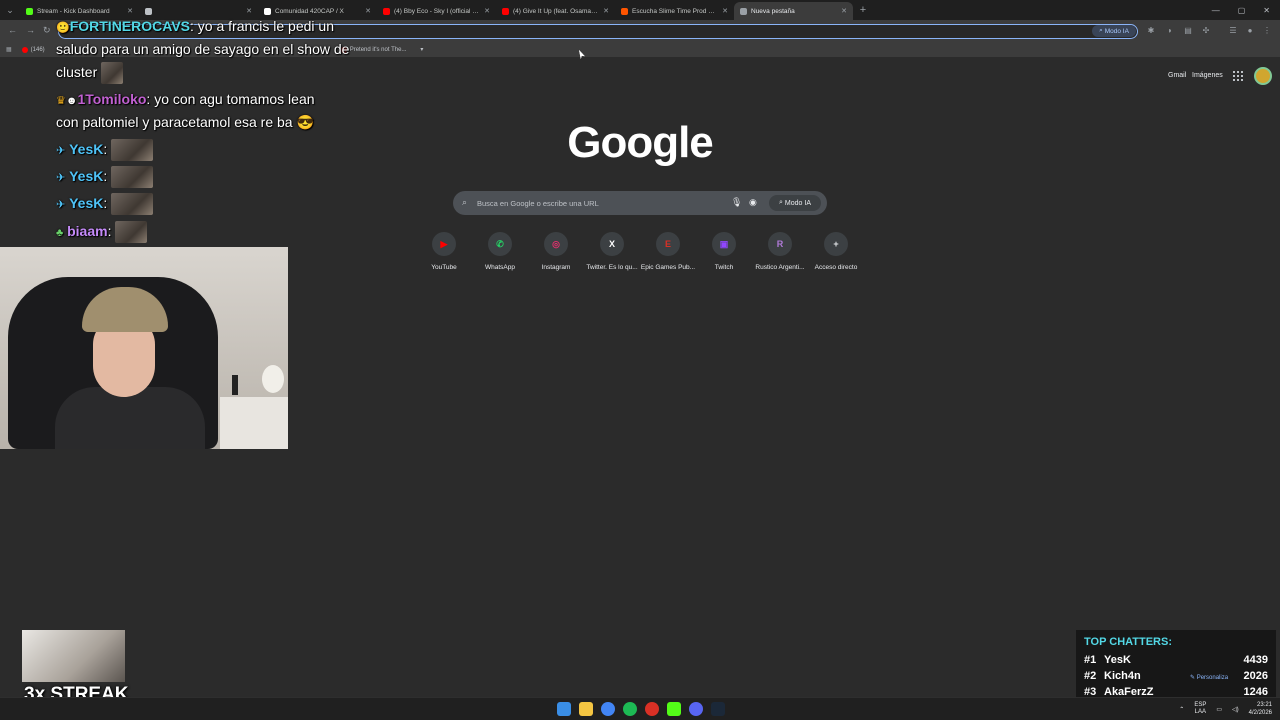  Describe the element at coordinates (30, 30) in the screenshot. I see `forward-icon: →` at that location.